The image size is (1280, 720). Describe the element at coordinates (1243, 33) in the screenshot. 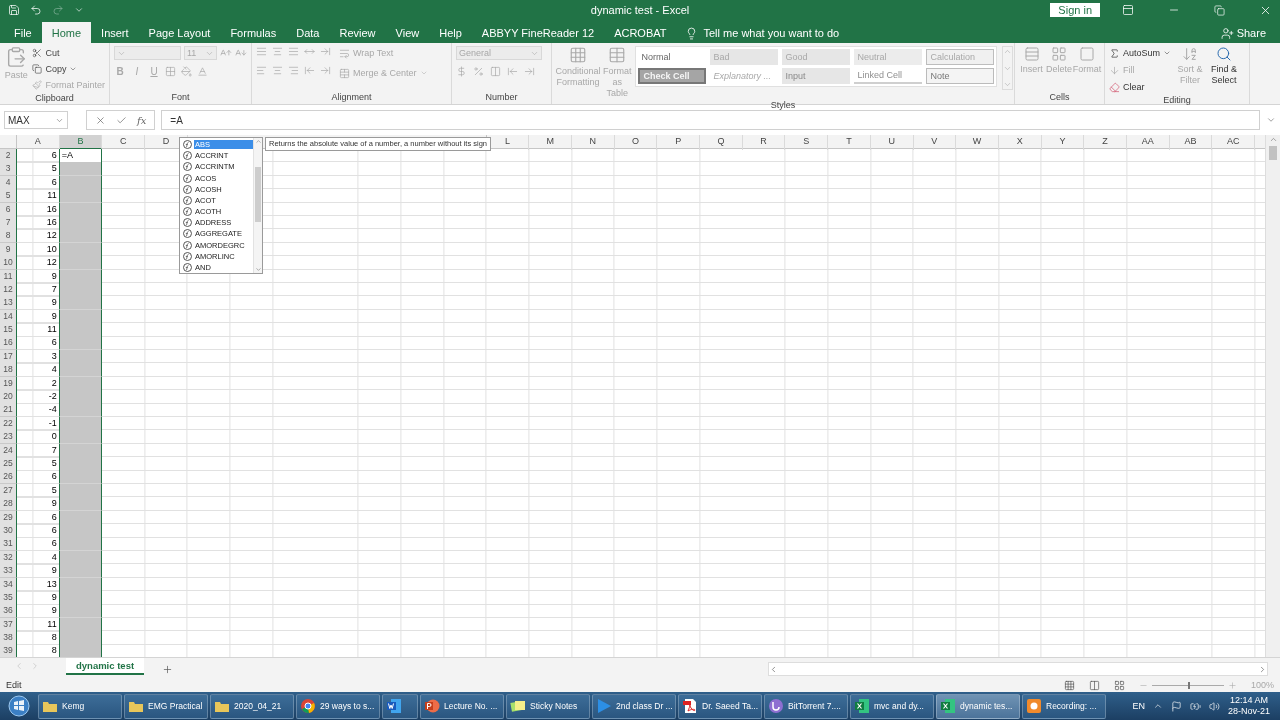

I see `share-button: Share` at that location.